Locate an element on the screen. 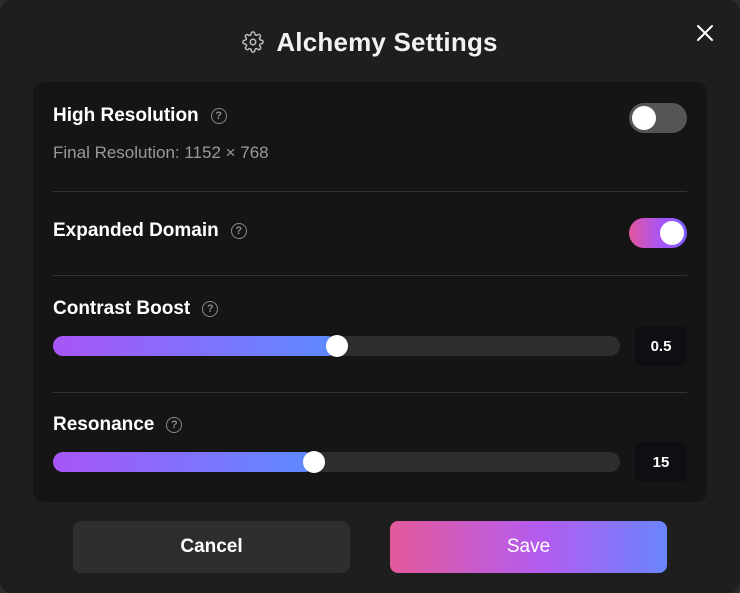 The height and width of the screenshot is (593, 740). resonance-label: Resonance is located at coordinates (104, 424).